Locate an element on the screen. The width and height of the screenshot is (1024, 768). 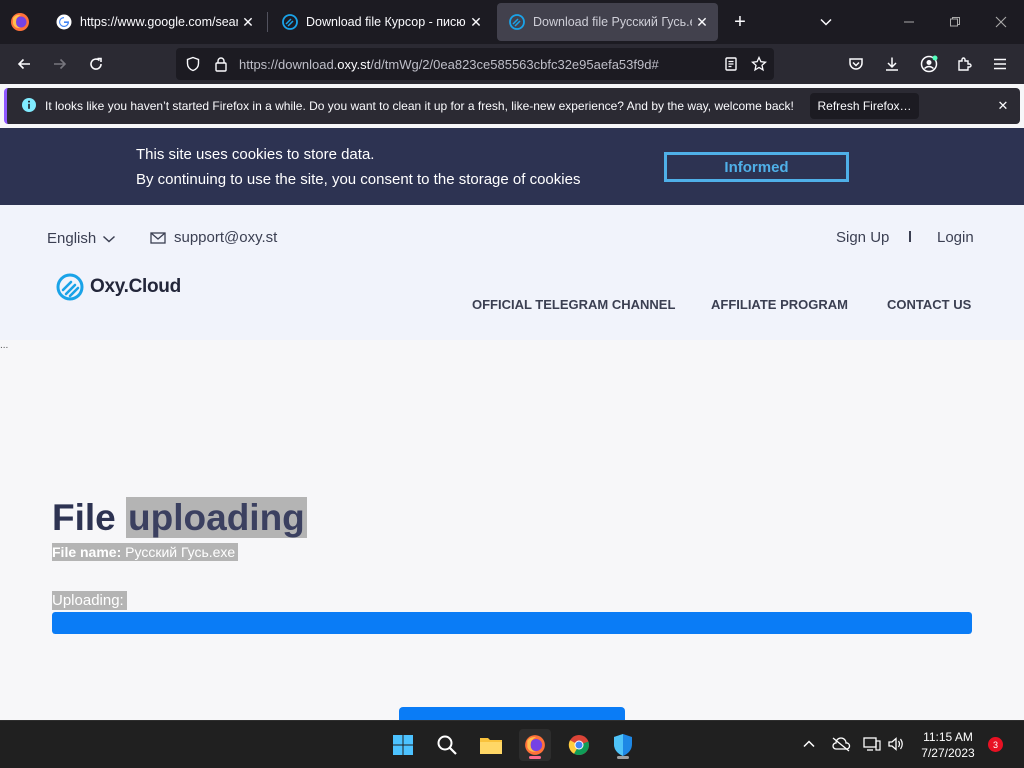
clock-time: 11:15 AM is located at coordinates (948, 737).